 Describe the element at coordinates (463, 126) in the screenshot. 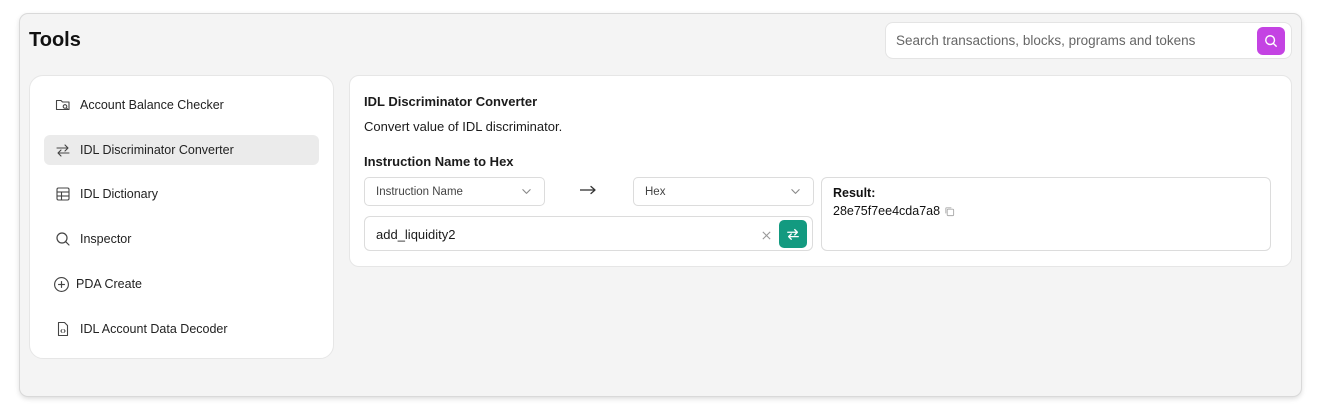

I see `panel-description: Convert value of IDL discriminator.` at that location.